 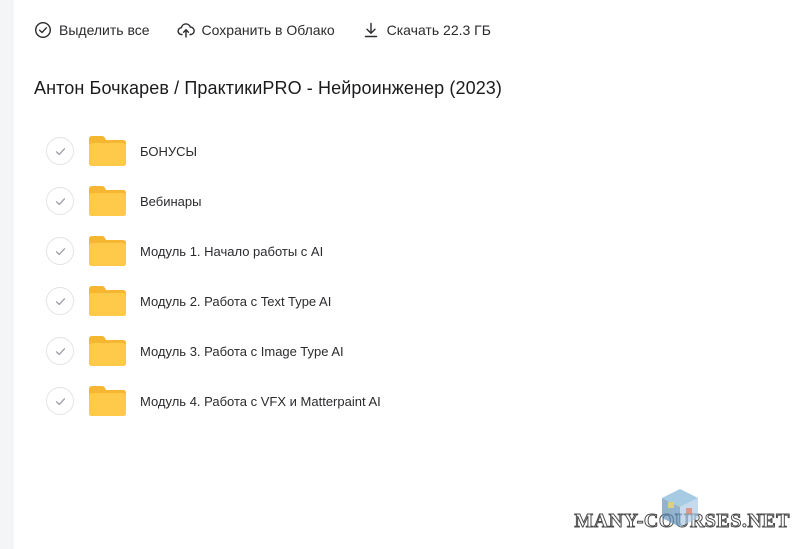 I want to click on folder-row: БОНУСЫ, so click(x=396, y=151).